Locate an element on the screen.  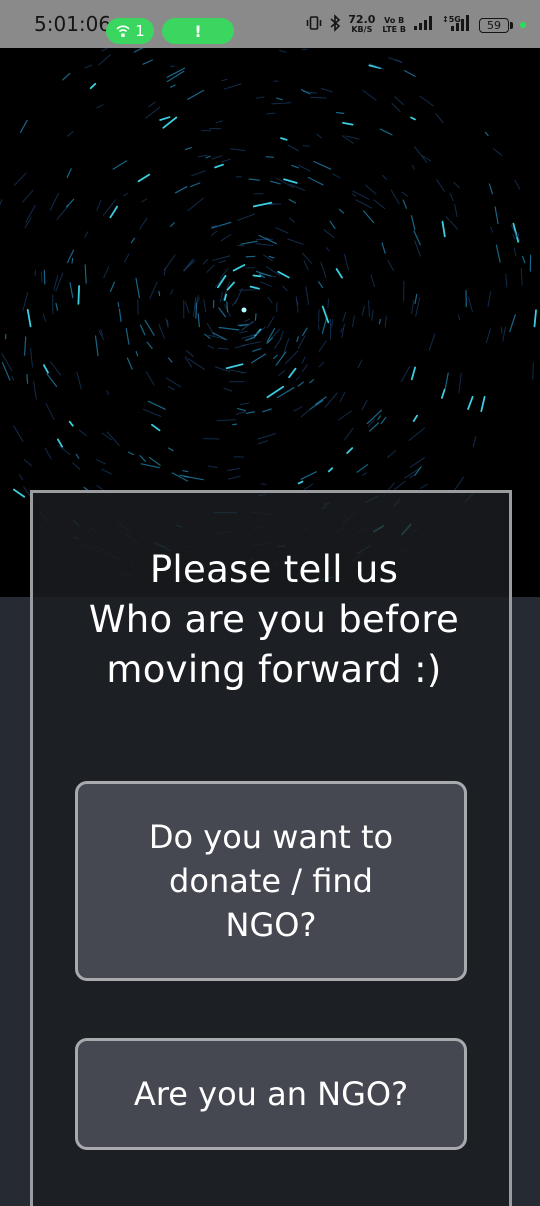
signal-5g-icon: ↕5G is located at coordinates (457, 25).